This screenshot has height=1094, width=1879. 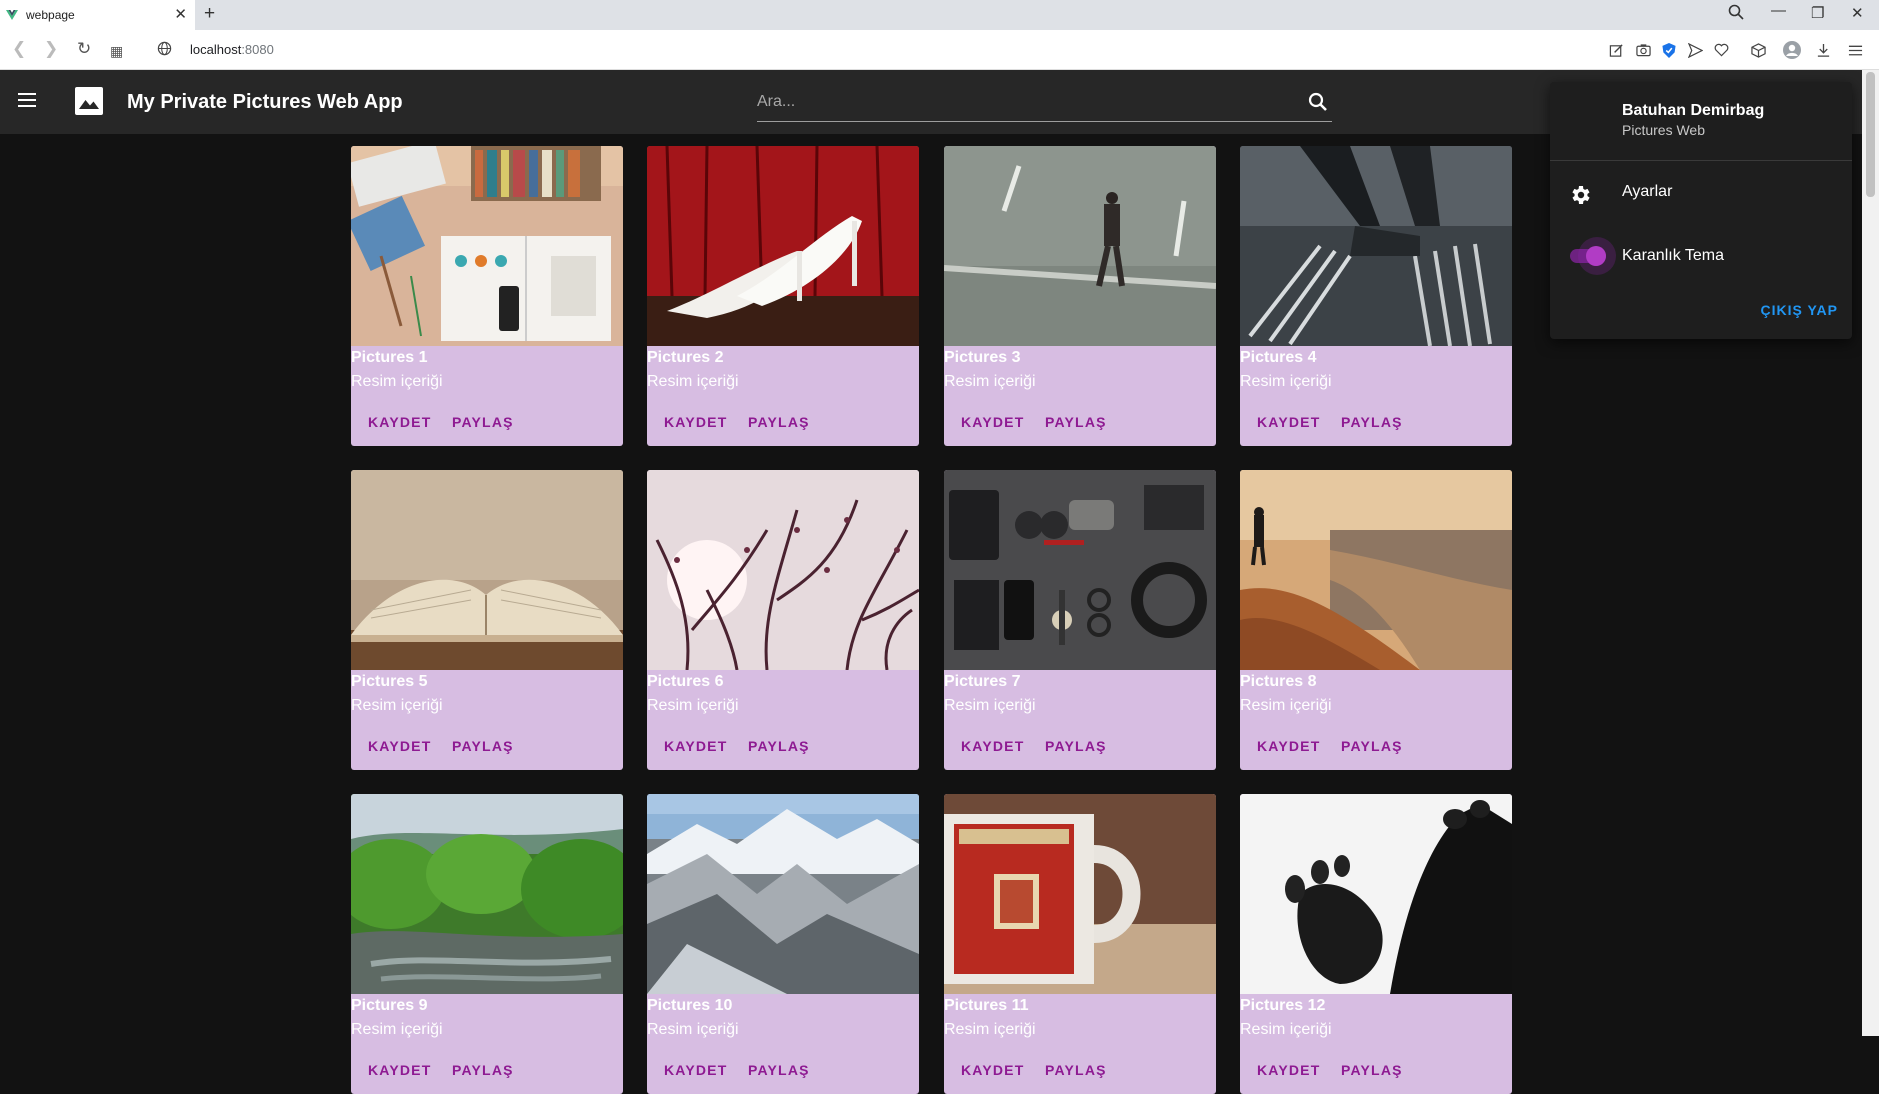 I want to click on picture-7-image, so click(x=1080, y=570).